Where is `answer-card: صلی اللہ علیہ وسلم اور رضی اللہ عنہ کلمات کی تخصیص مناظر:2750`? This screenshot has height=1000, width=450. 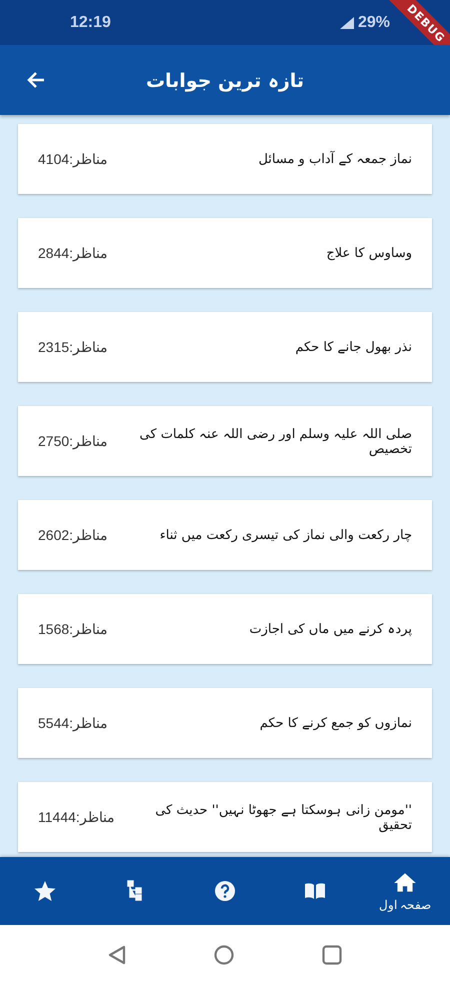
answer-card: صلی اللہ علیہ وسلم اور رضی اللہ عنہ کلمات کی تخصیص مناظر:2750 is located at coordinates (225, 441).